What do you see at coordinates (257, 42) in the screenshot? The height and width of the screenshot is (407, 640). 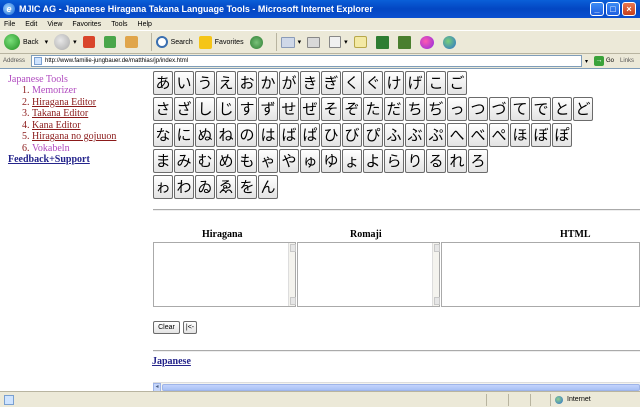 I see `history-button` at bounding box center [257, 42].